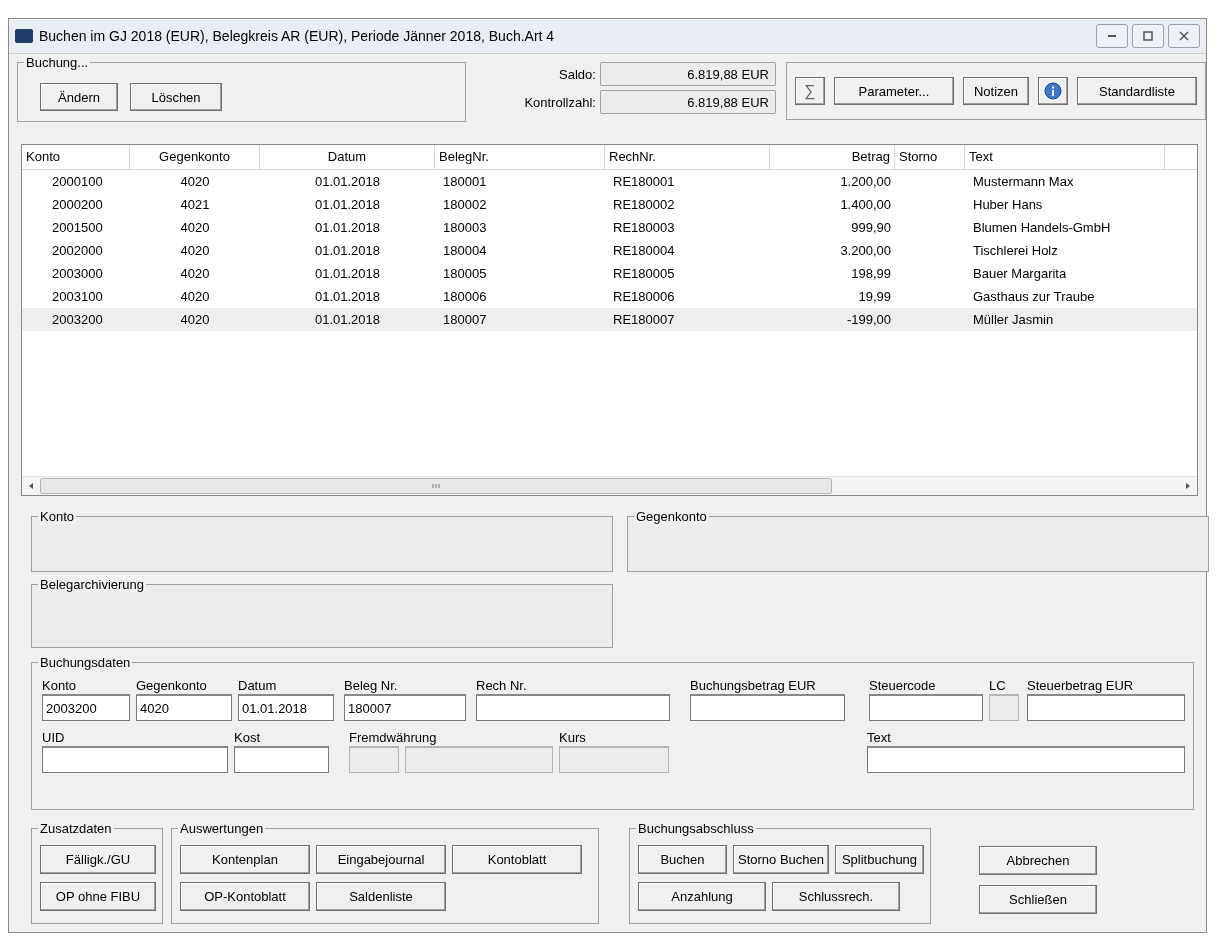 This screenshot has height=941, width=1217. Describe the element at coordinates (76, 828) in the screenshot. I see `group-label: Zusatzdaten` at that location.